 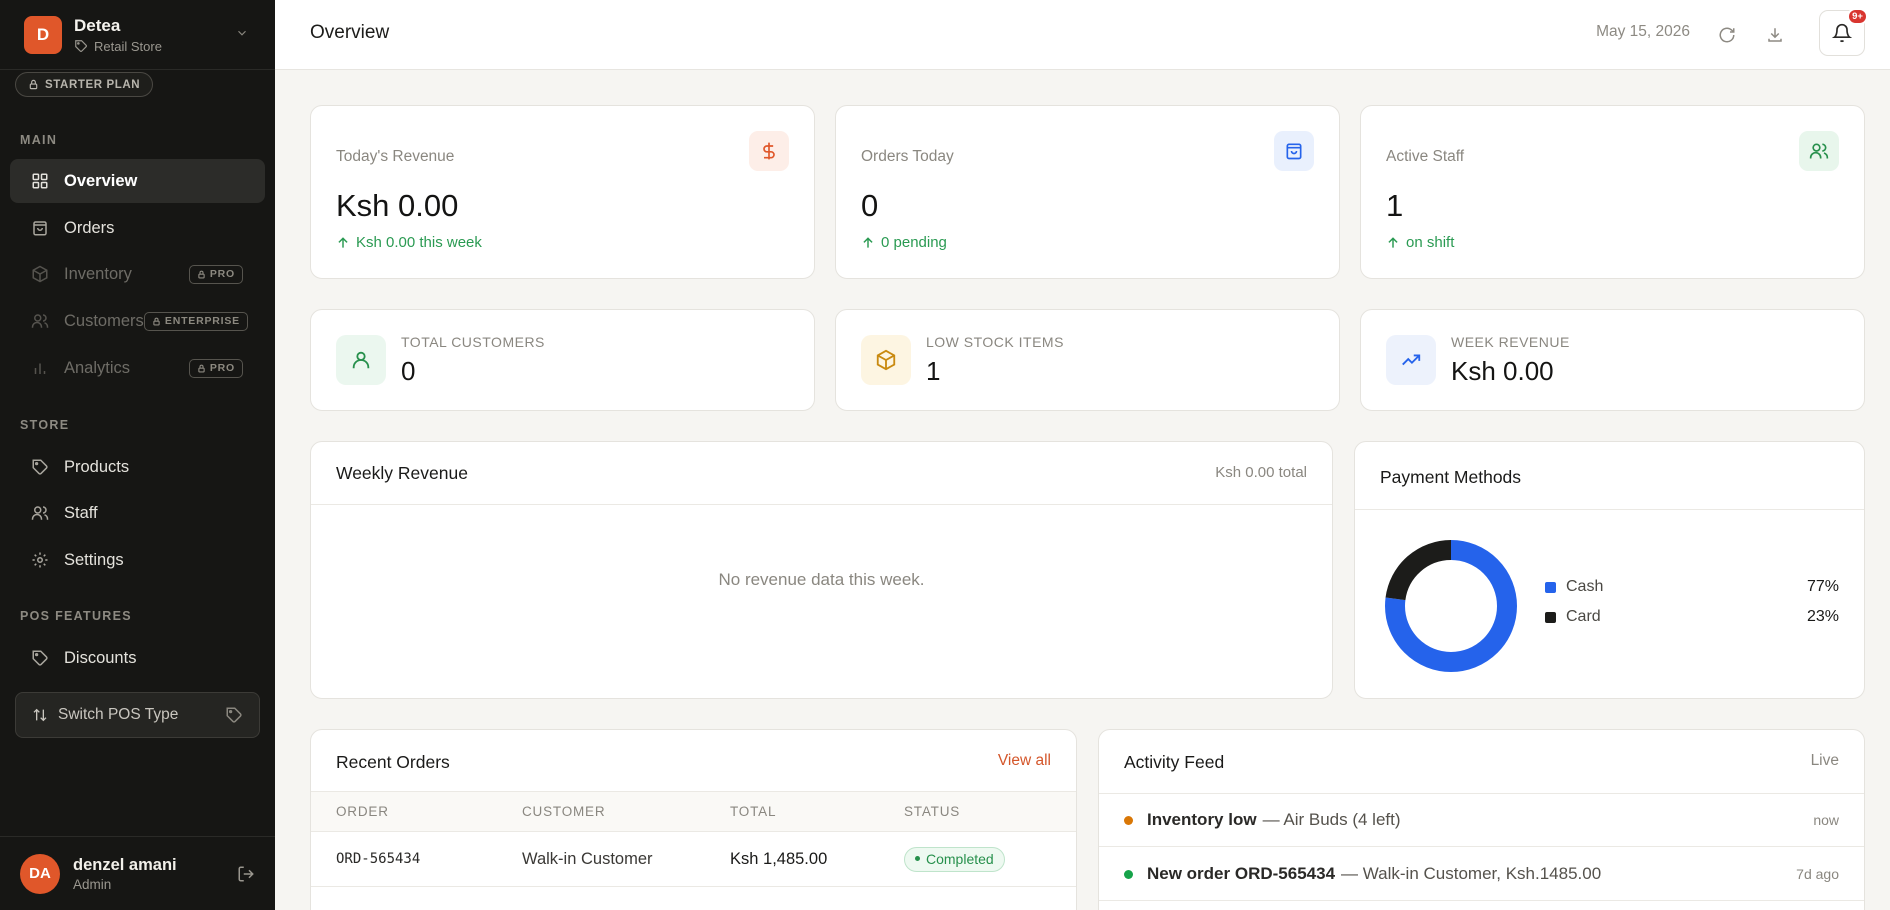 I want to click on user-name: denzel amani, so click(x=125, y=864).